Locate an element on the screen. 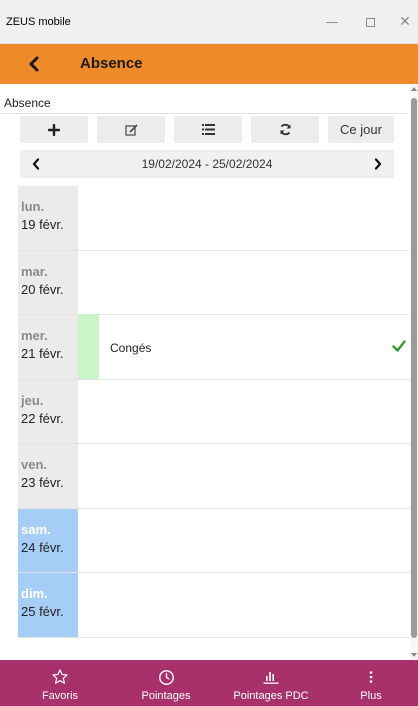 The width and height of the screenshot is (418, 706). list-icon is located at coordinates (208, 129).